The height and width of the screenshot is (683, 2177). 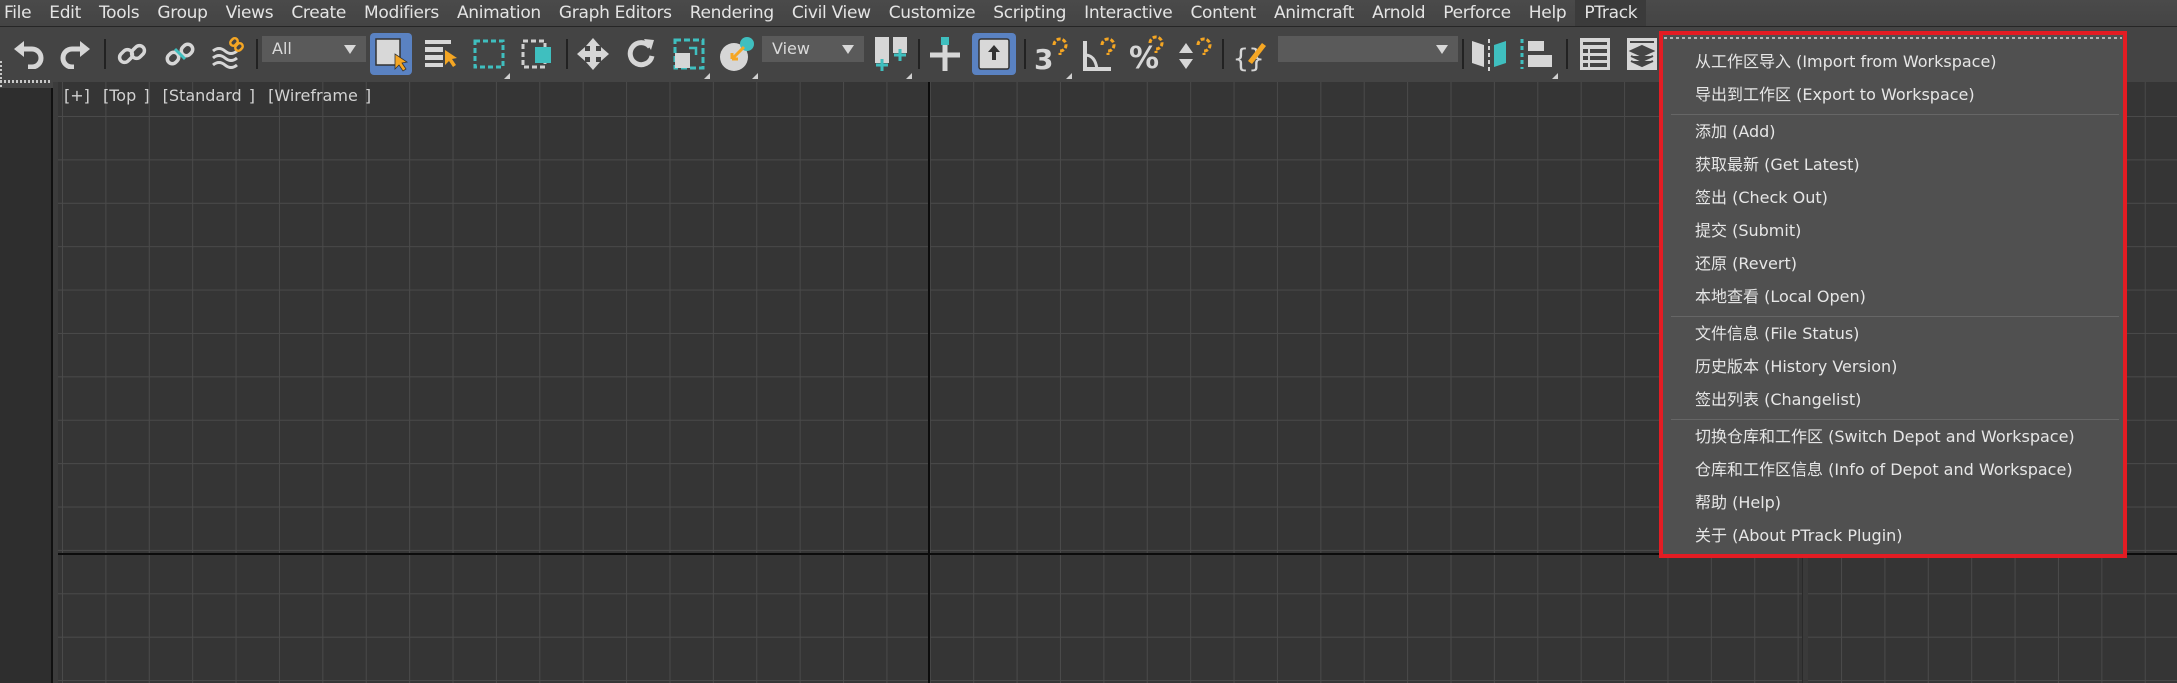 I want to click on percent-snap-toggle-button: %, so click(x=1147, y=54).